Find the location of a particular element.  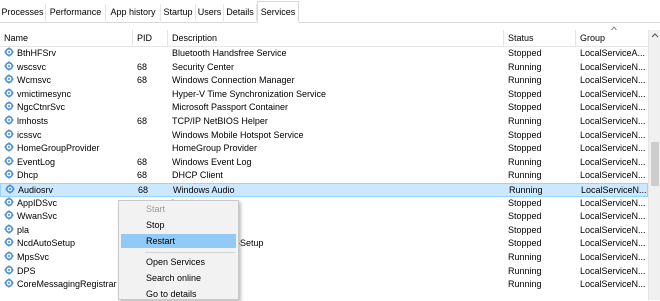

service-description: Security Center is located at coordinates (203, 66).